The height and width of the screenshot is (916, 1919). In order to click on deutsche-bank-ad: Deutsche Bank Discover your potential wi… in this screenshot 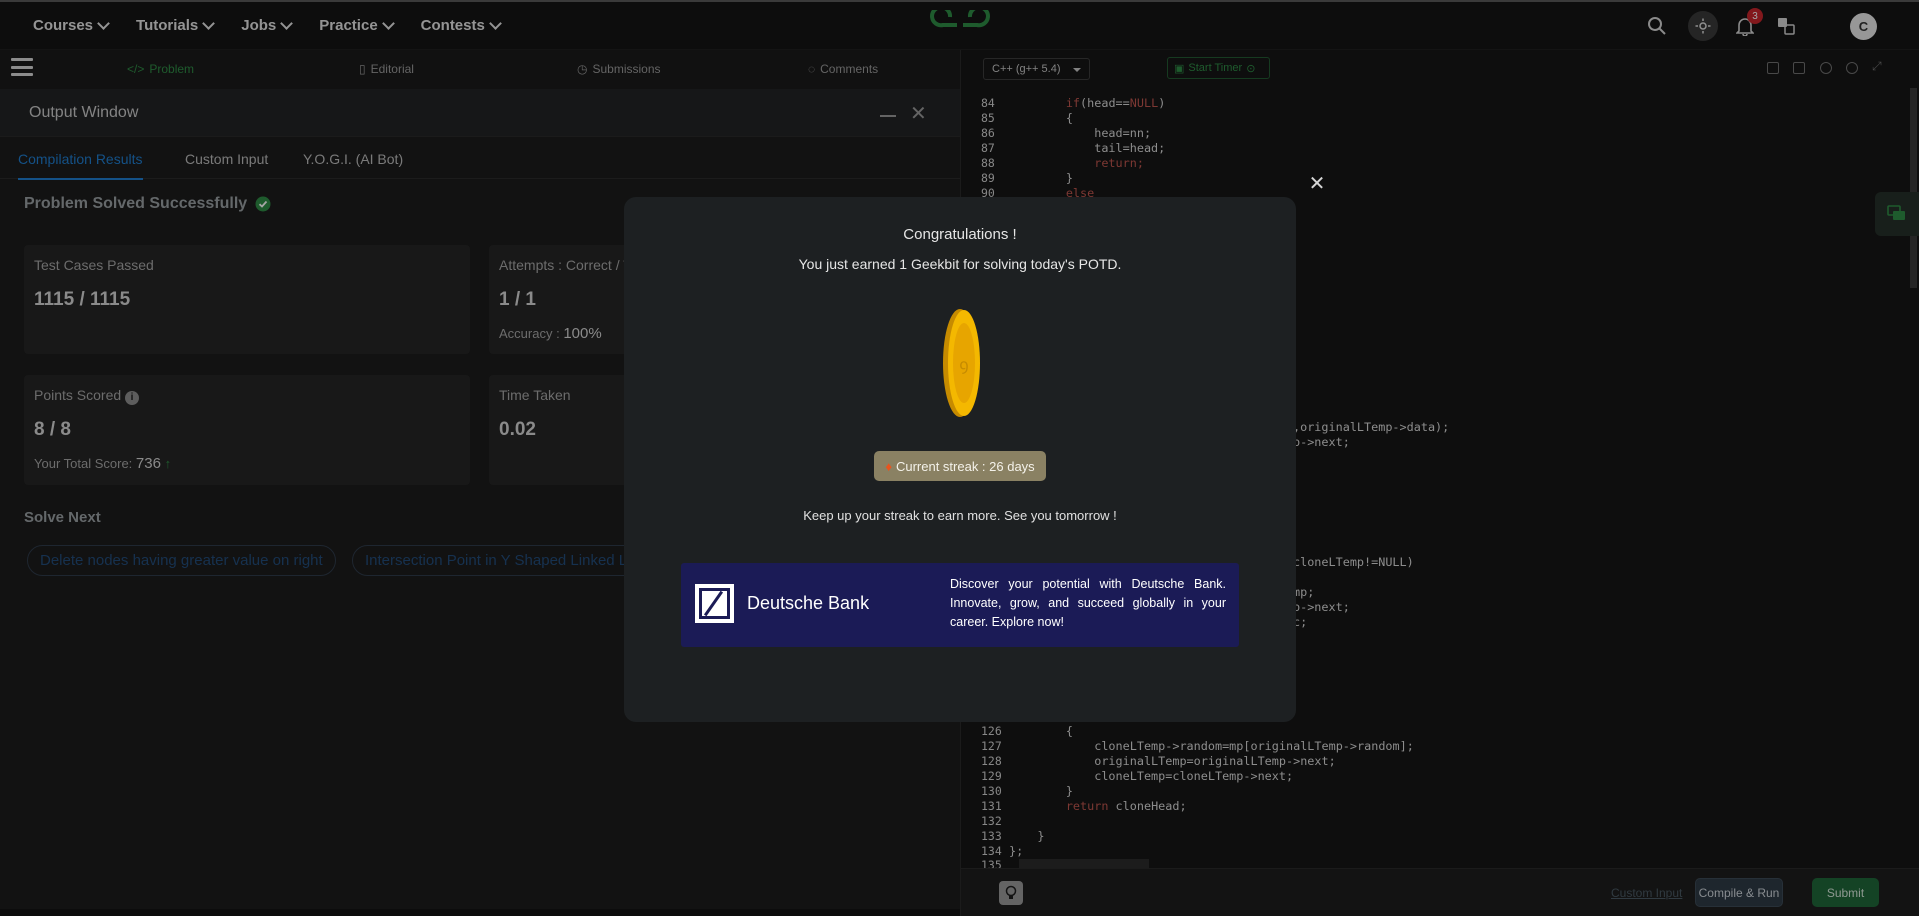, I will do `click(960, 605)`.